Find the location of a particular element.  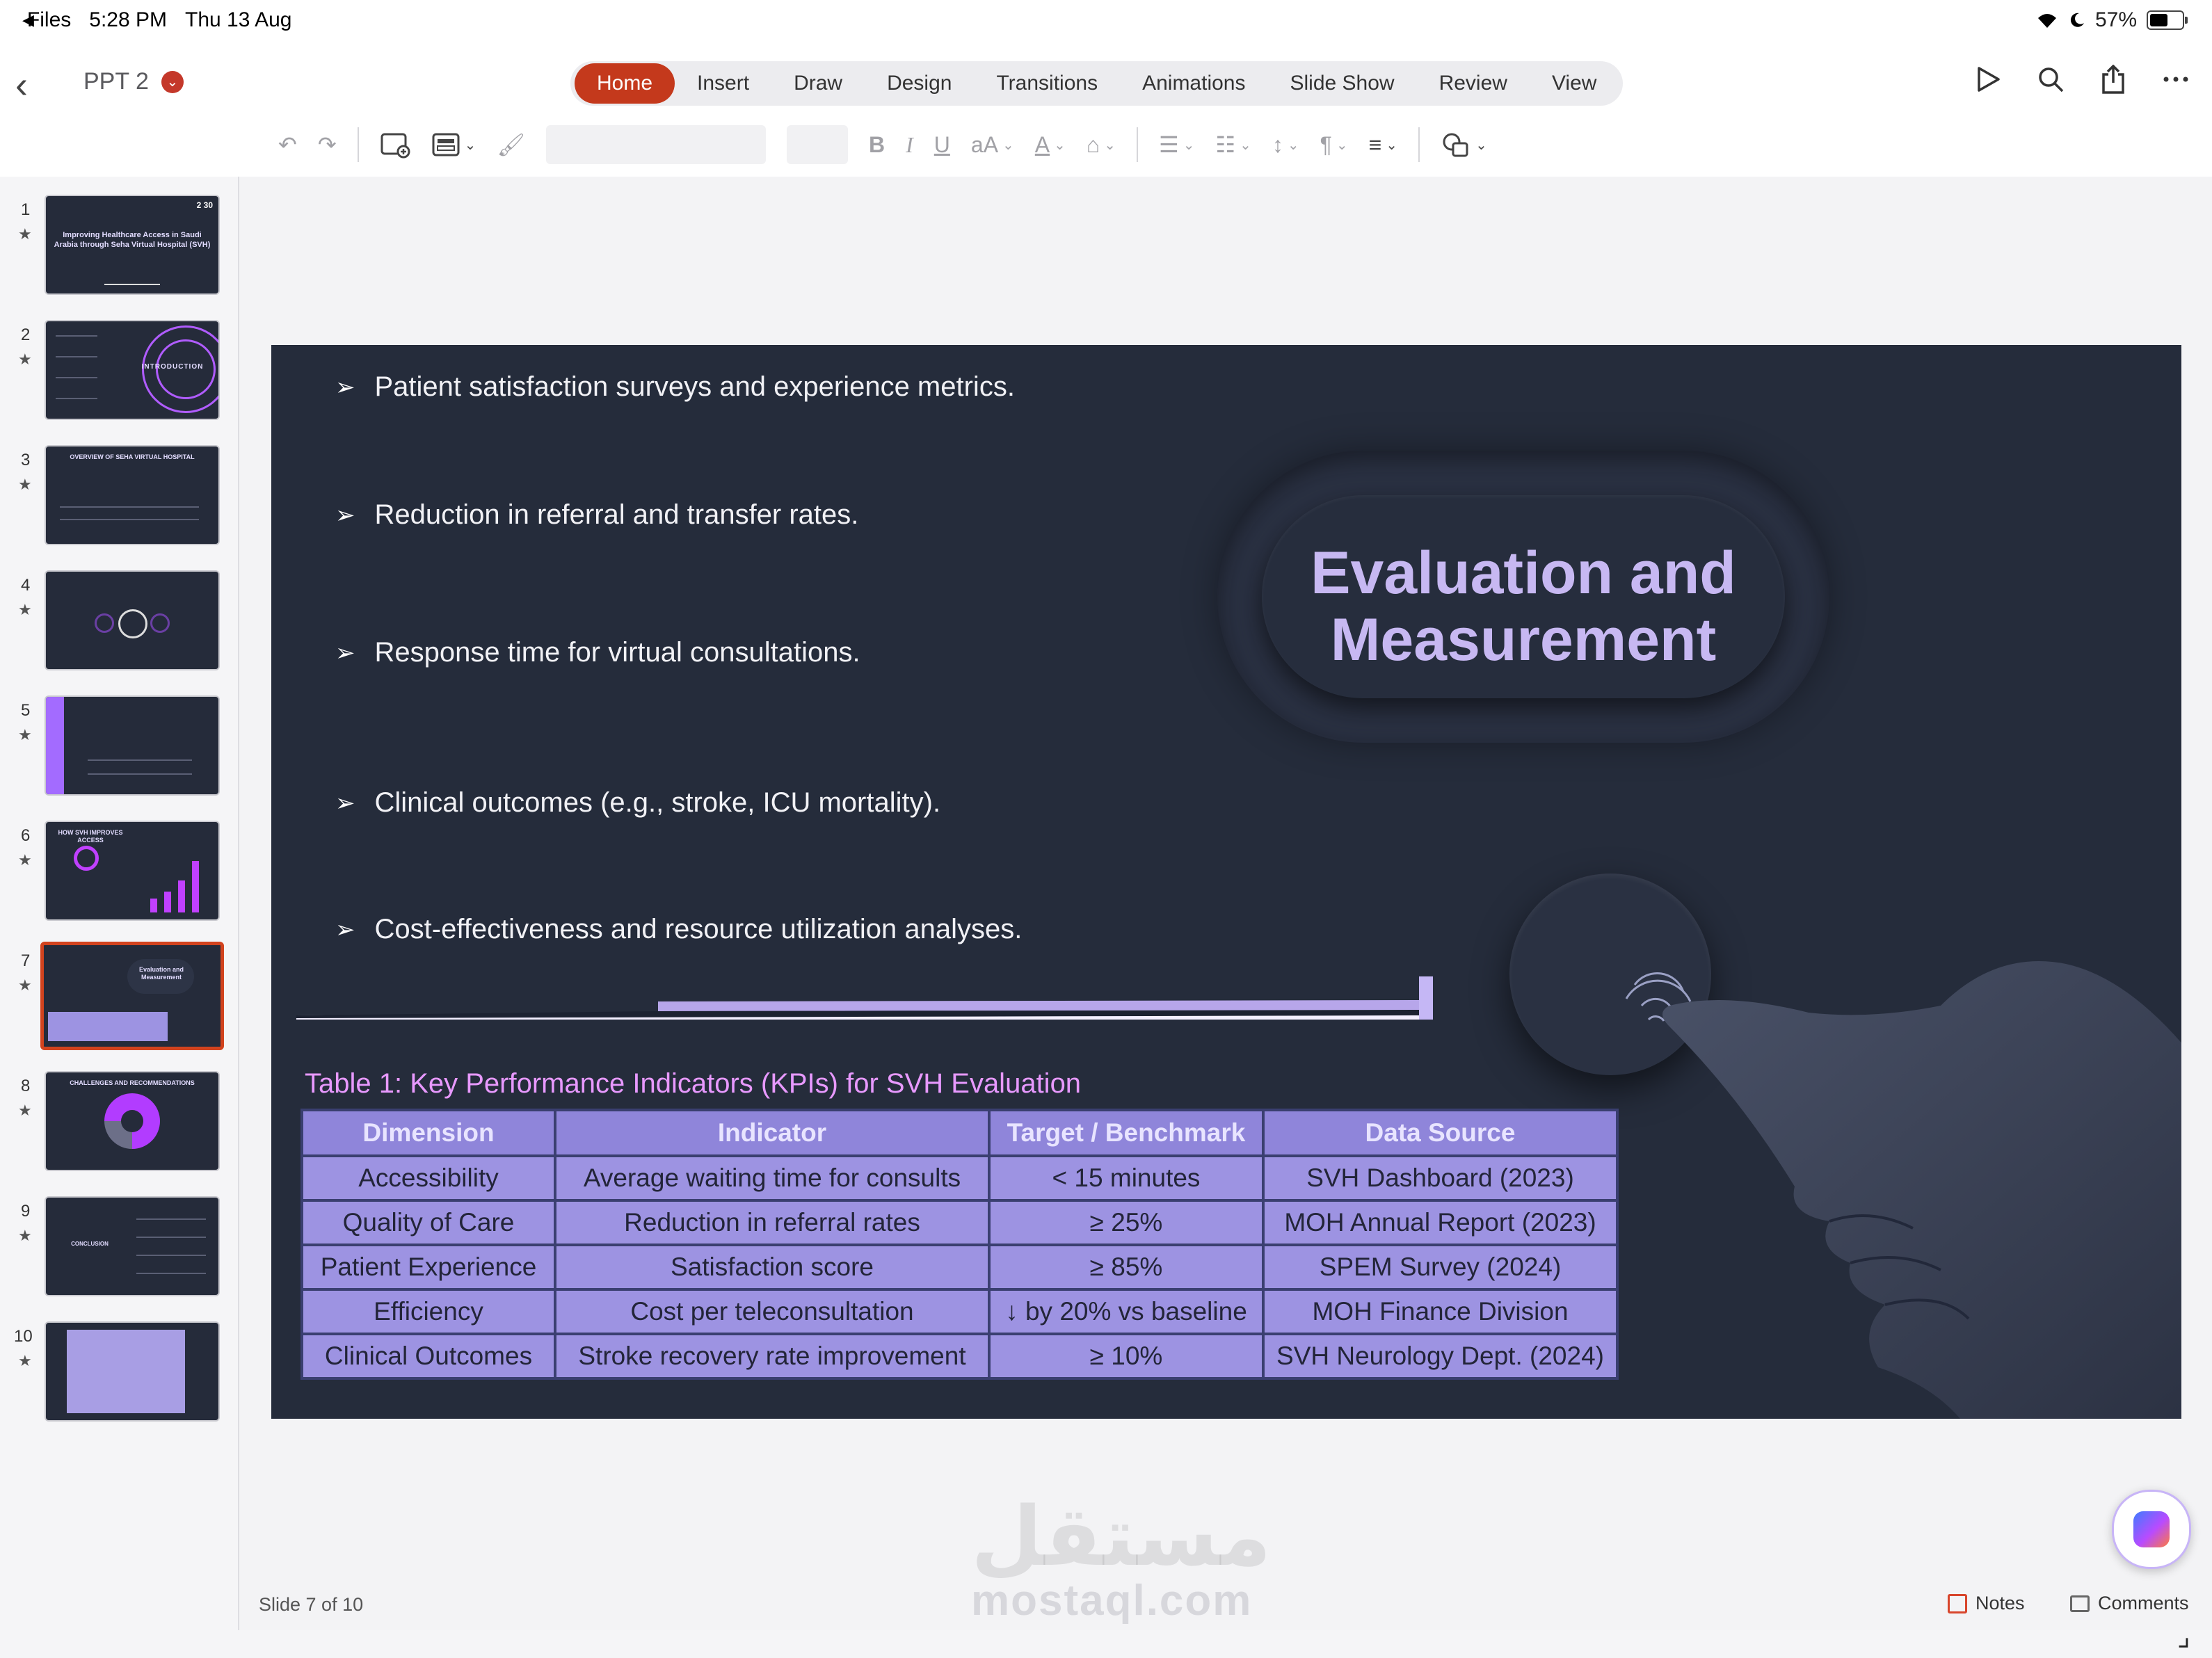

table-cell: < 15 minutes is located at coordinates (1126, 1178).